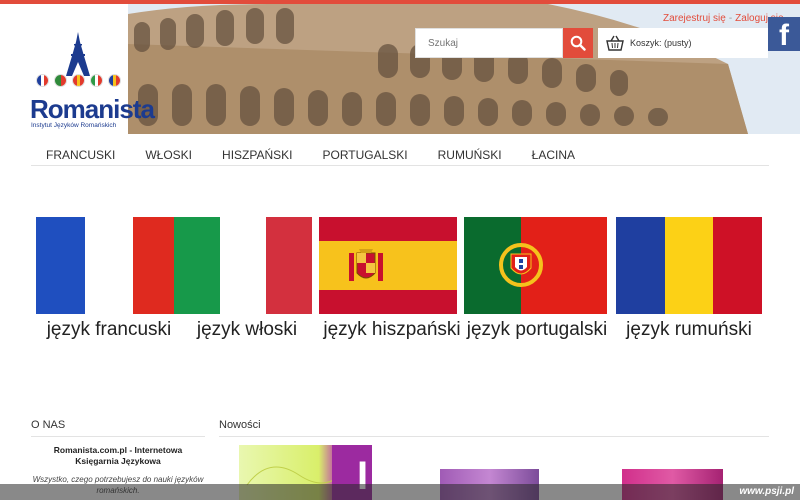  What do you see at coordinates (521, 265) in the screenshot?
I see `portugal-coat-of-arms-icon` at bounding box center [521, 265].